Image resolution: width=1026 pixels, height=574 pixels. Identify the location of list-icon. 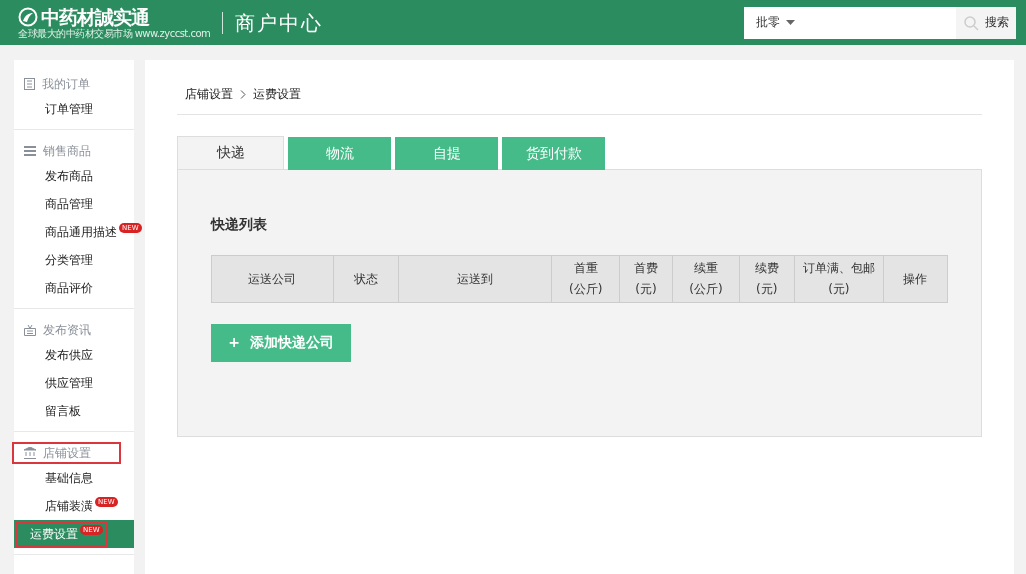
(29, 84).